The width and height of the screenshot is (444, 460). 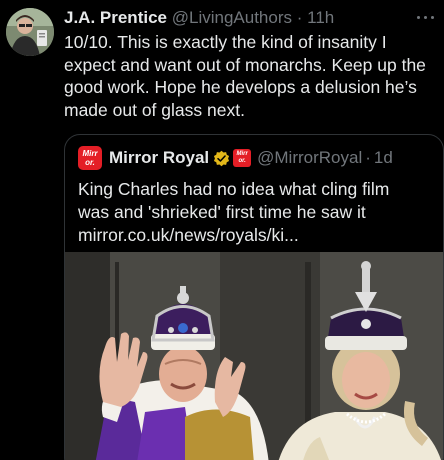 I want to click on mirror-avatar: Mirr or., so click(x=90, y=158).